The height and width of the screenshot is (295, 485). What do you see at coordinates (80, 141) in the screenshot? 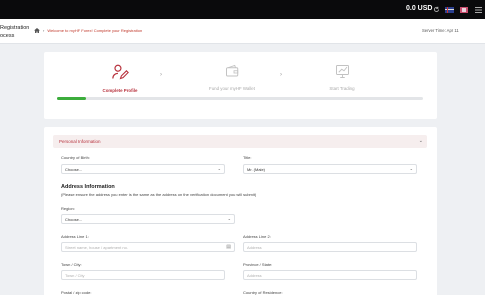
I see `section-title: Personal Information` at bounding box center [80, 141].